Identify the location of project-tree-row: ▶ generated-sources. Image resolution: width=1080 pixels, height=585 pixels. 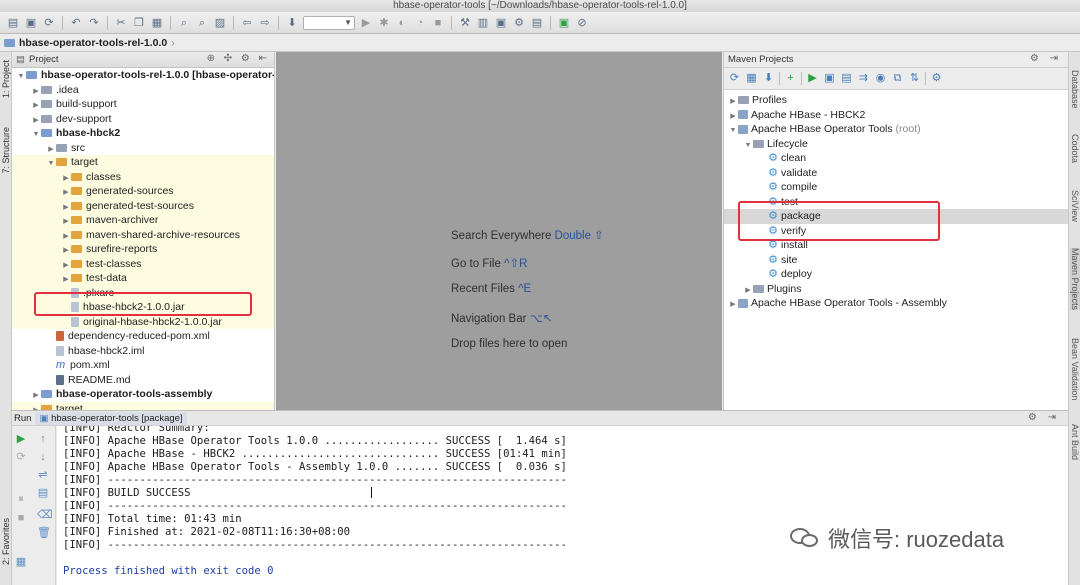
(143, 191).